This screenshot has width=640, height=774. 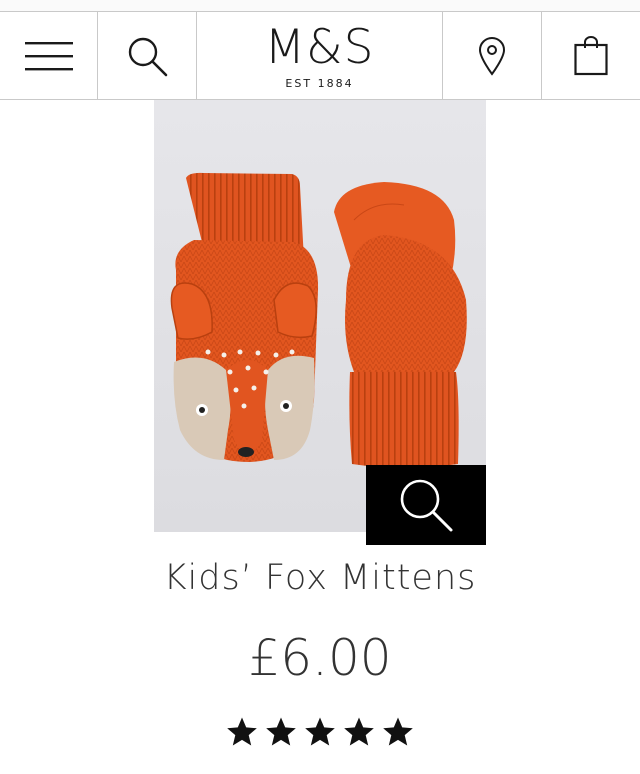 I want to click on product-price: £6.00, so click(x=320, y=658).